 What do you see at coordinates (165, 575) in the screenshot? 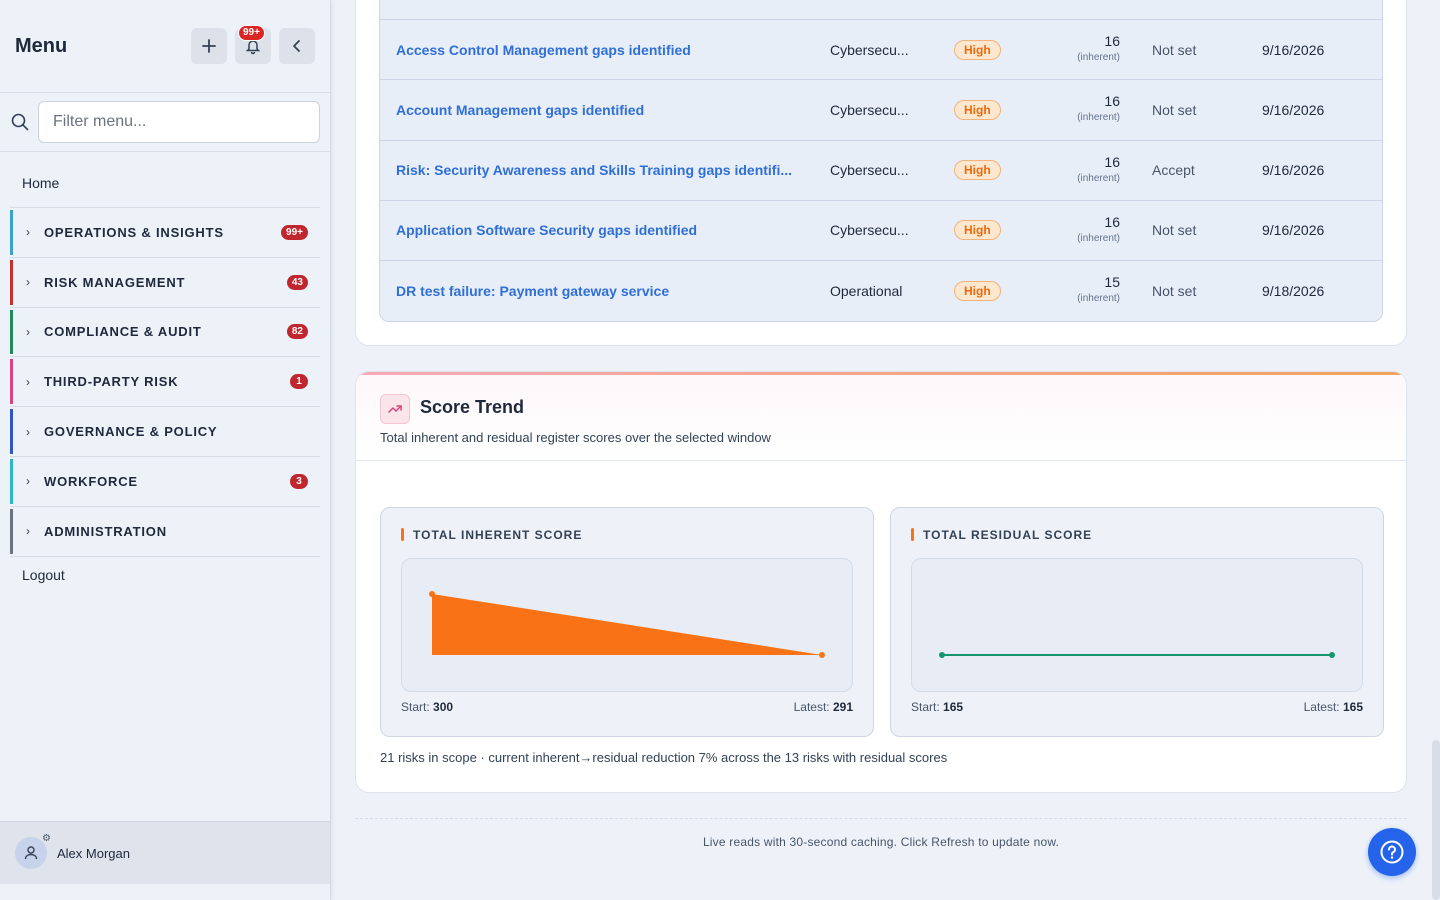
I see `nav-logout: Logout` at bounding box center [165, 575].